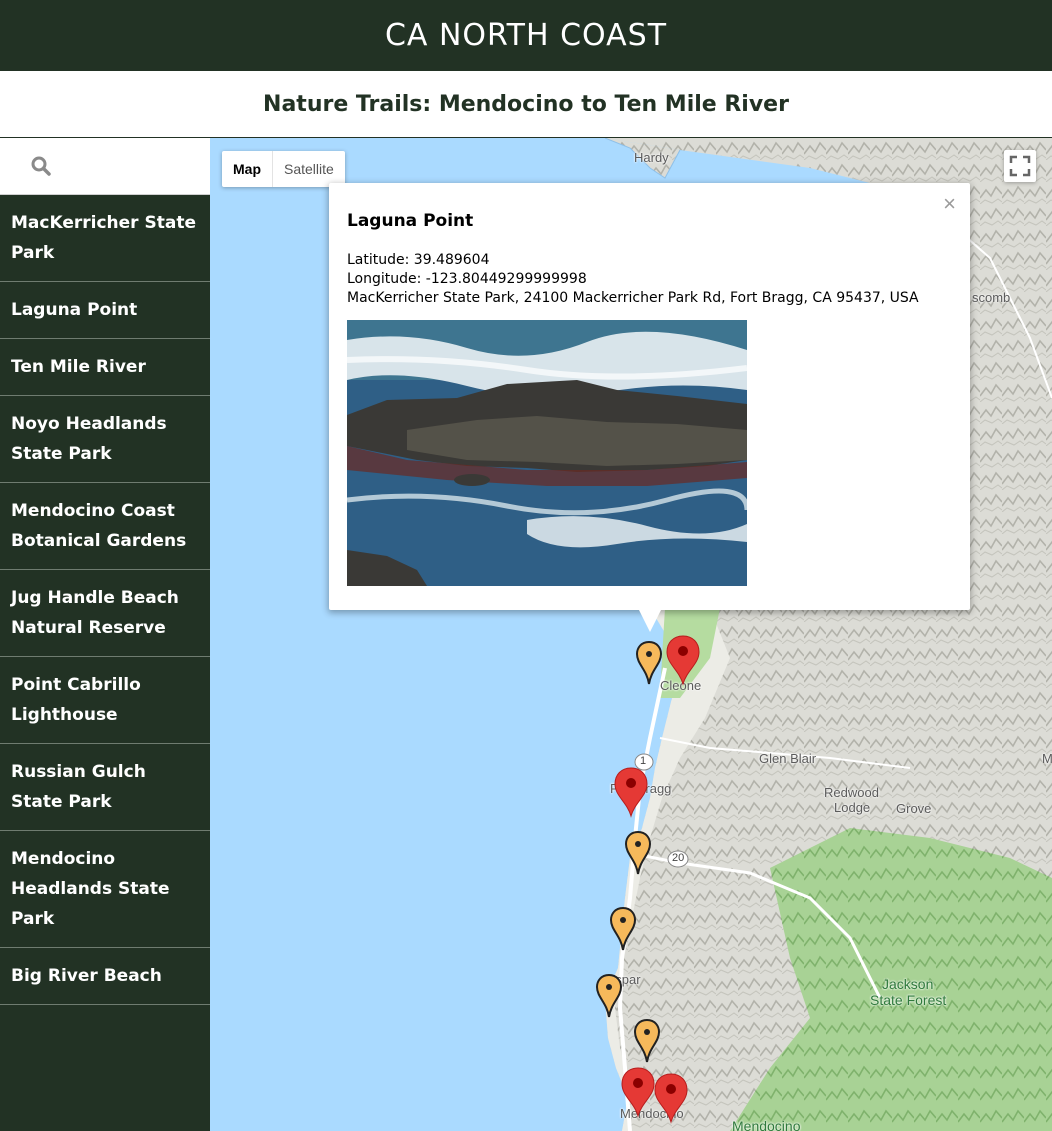  What do you see at coordinates (548, 453) in the screenshot?
I see `location-photo` at bounding box center [548, 453].